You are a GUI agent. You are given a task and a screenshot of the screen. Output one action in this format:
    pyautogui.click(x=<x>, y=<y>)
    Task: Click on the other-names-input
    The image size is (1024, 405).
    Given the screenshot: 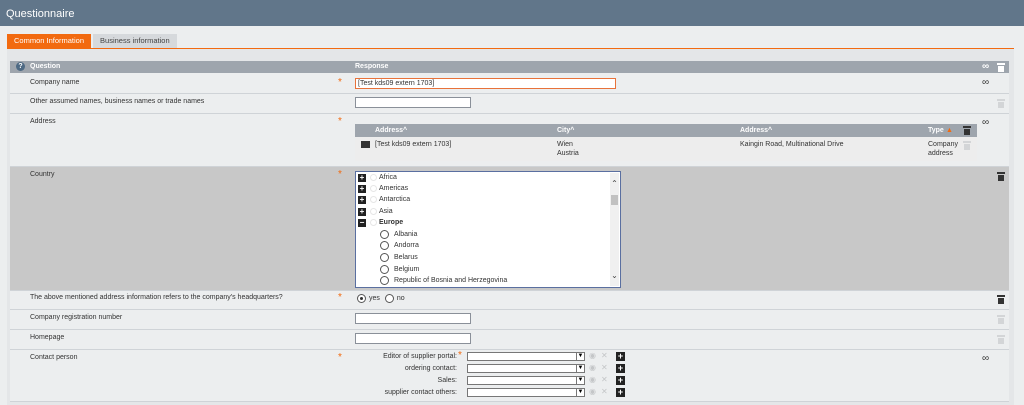 What is the action you would take?
    pyautogui.click(x=413, y=102)
    